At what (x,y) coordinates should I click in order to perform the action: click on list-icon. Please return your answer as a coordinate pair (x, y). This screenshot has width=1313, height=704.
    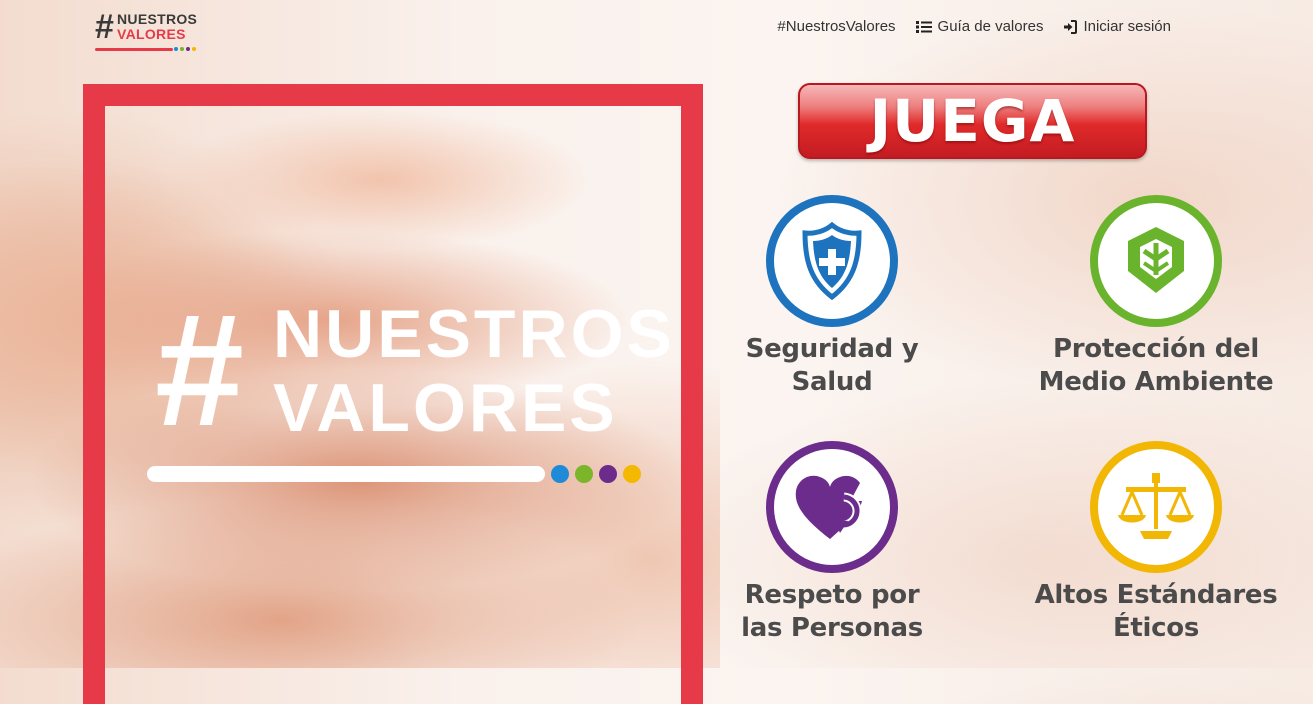
    Looking at the image, I should click on (923, 26).